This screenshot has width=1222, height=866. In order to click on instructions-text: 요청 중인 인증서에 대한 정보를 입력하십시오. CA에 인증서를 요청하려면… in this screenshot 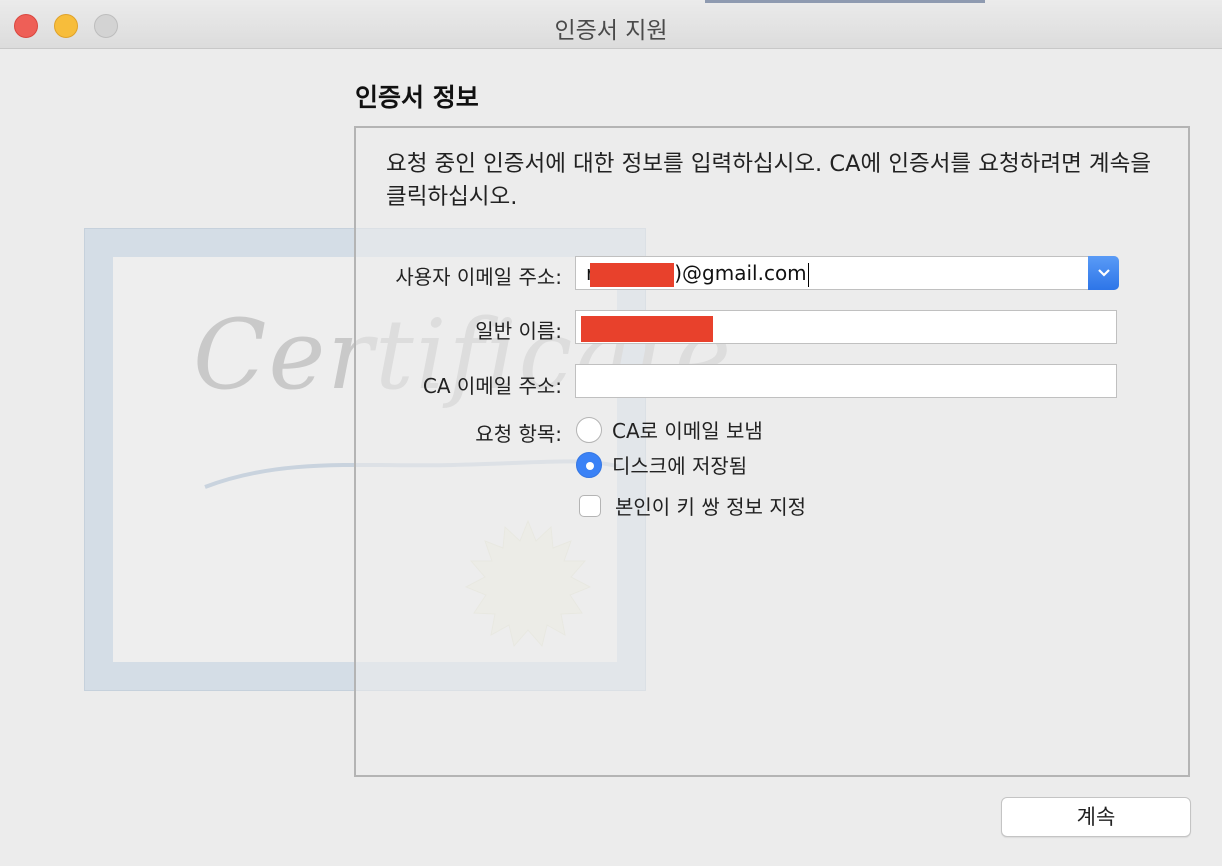, I will do `click(769, 180)`.